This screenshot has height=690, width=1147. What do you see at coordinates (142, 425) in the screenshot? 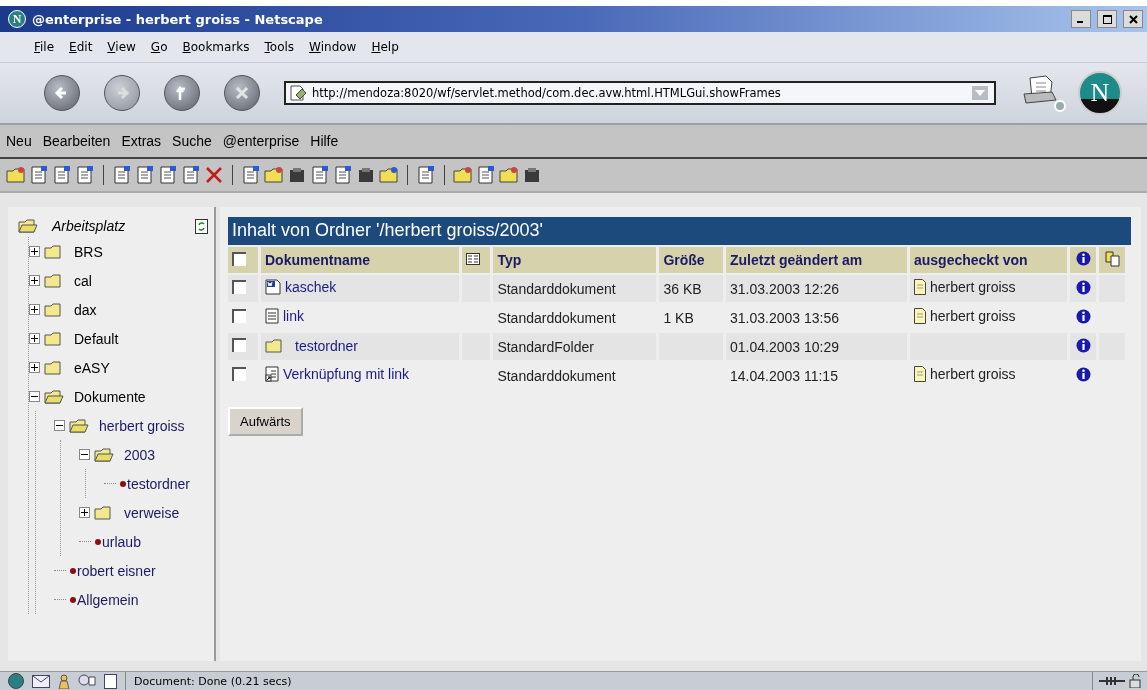
I see `tree-item: herbert groiss` at bounding box center [142, 425].